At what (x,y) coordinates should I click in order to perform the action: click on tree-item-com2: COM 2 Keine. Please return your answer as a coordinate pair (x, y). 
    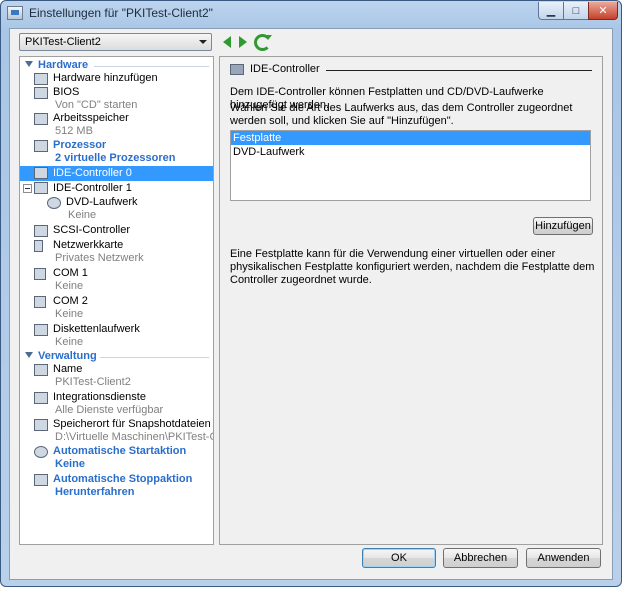
    Looking at the image, I should click on (116, 309).